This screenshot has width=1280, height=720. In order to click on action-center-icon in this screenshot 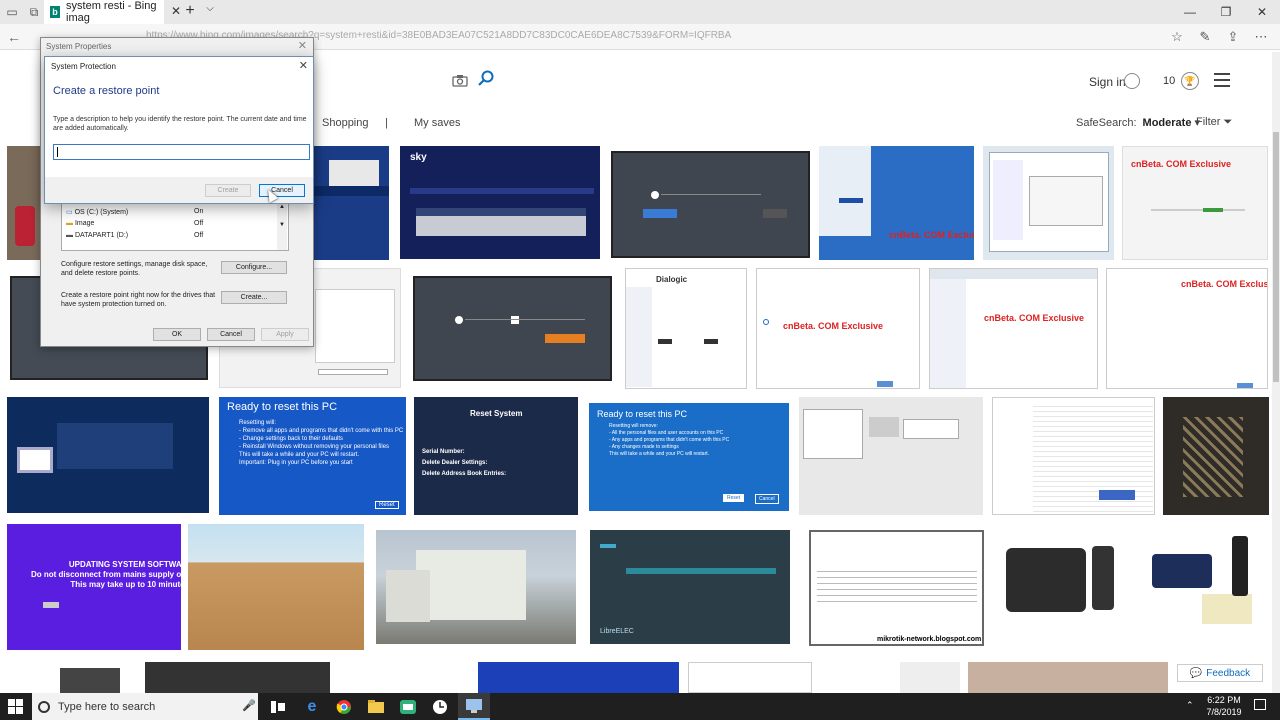, I will do `click(1260, 704)`.